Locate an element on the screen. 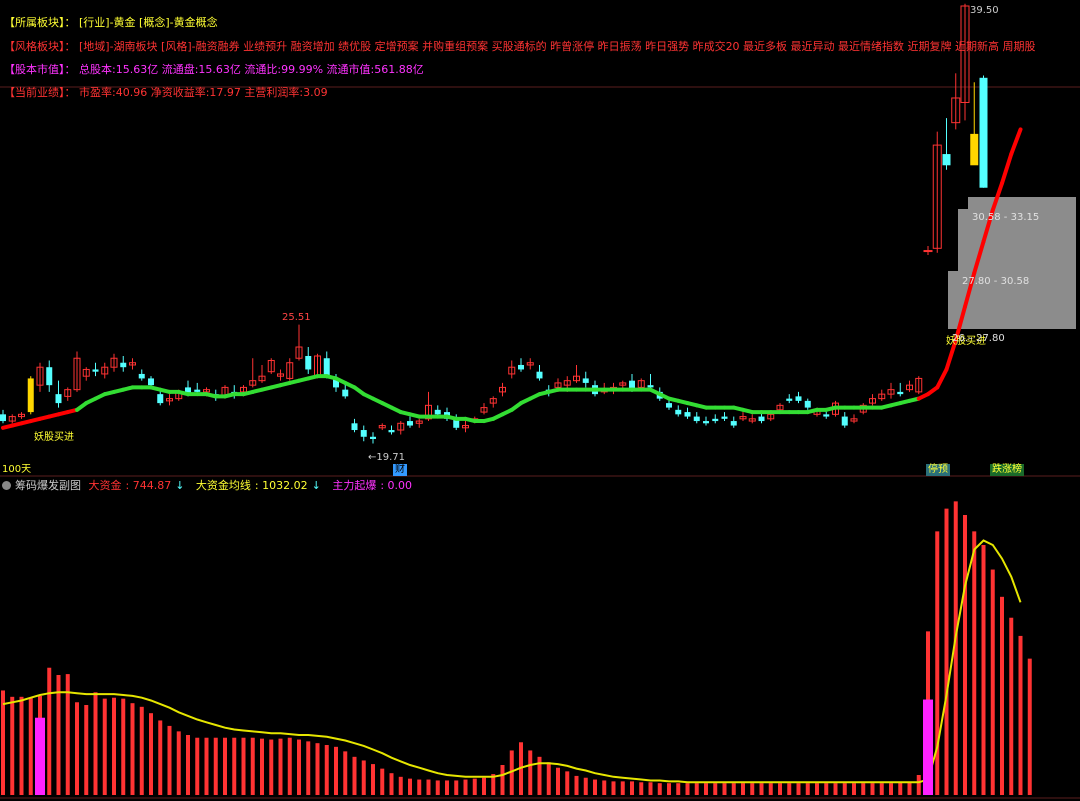  top-price-label: 39.50 is located at coordinates (984, 10).